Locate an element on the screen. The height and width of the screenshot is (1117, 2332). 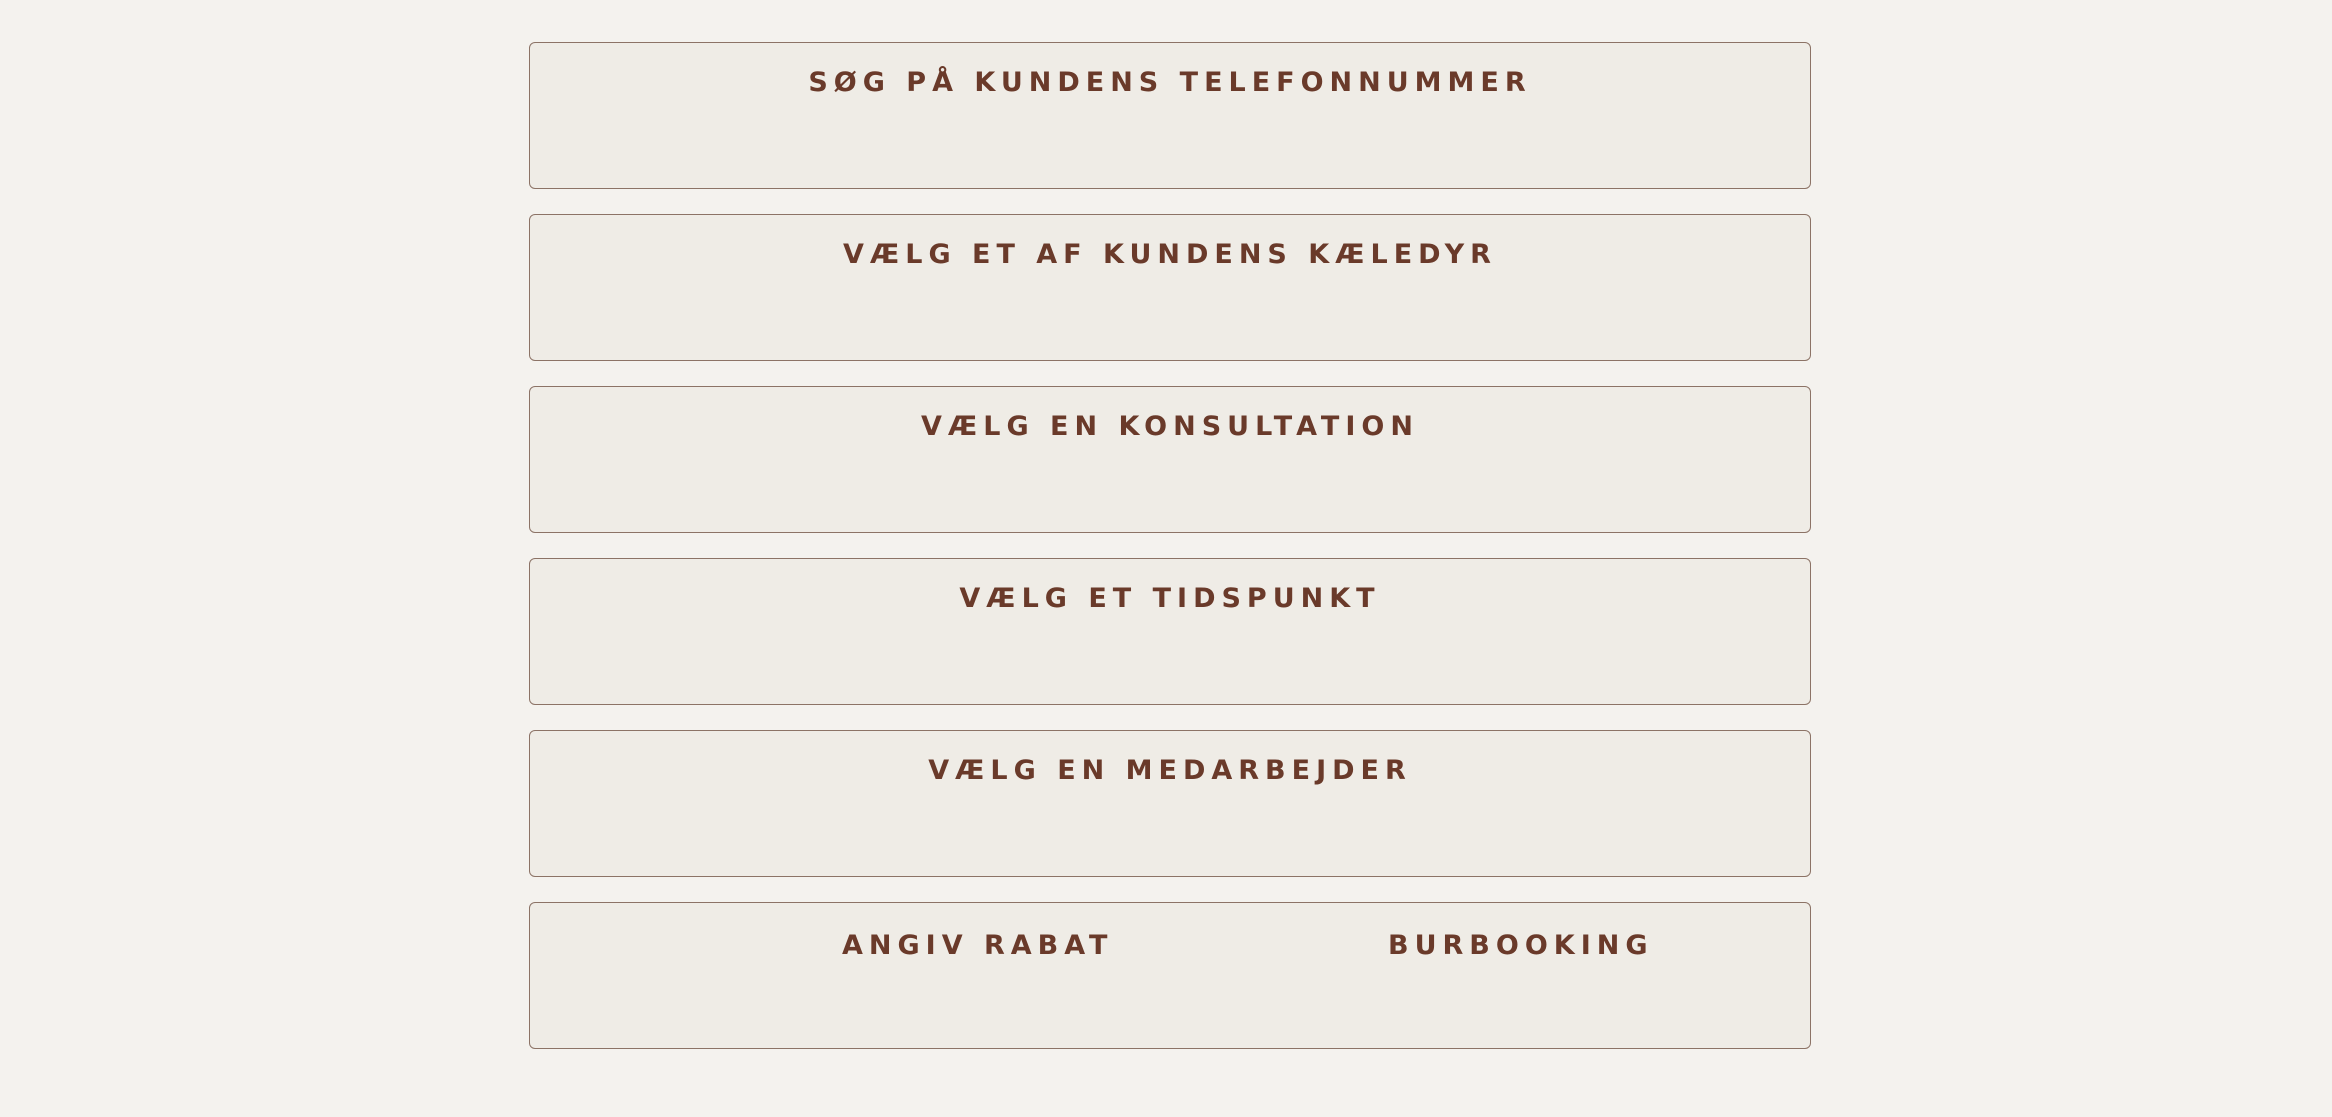
time-select-section: VÆLG ET TIDSPUNKT is located at coordinates (1170, 631).